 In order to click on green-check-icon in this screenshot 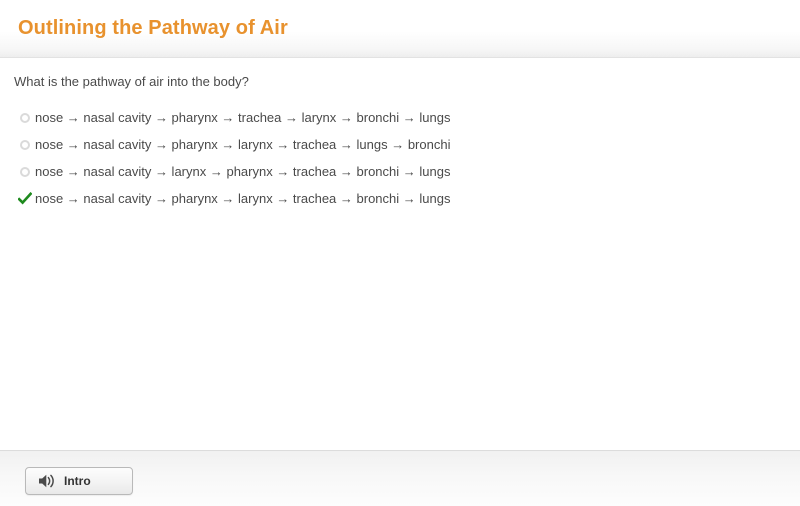, I will do `click(25, 199)`.